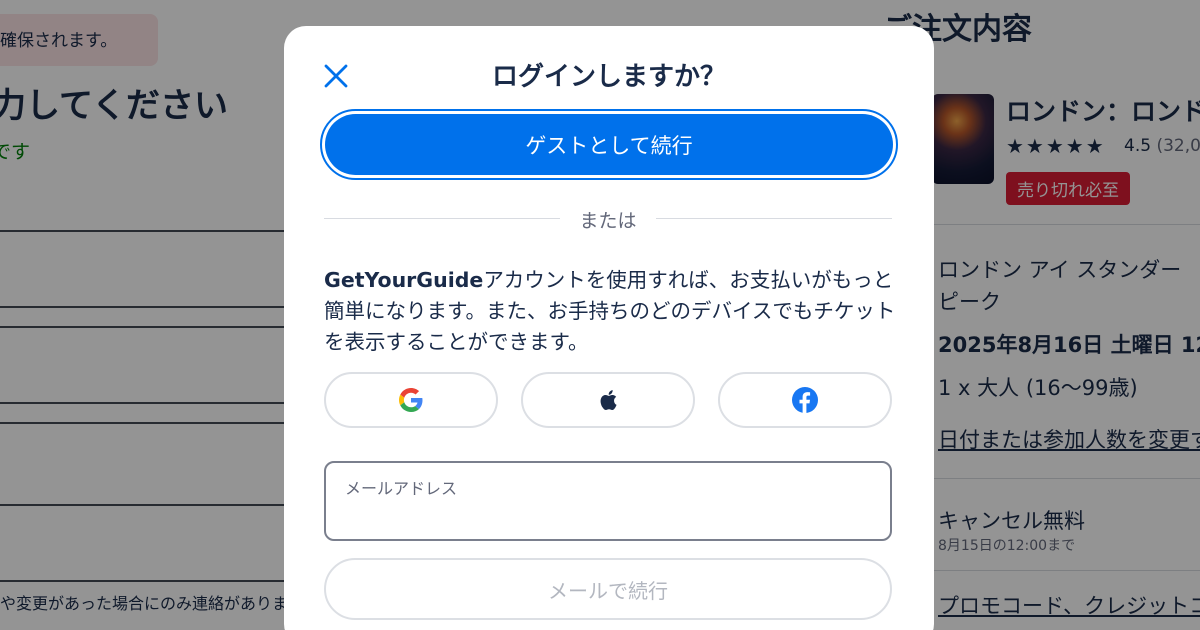  What do you see at coordinates (774, 218) in the screenshot?
I see `divider-line` at bounding box center [774, 218].